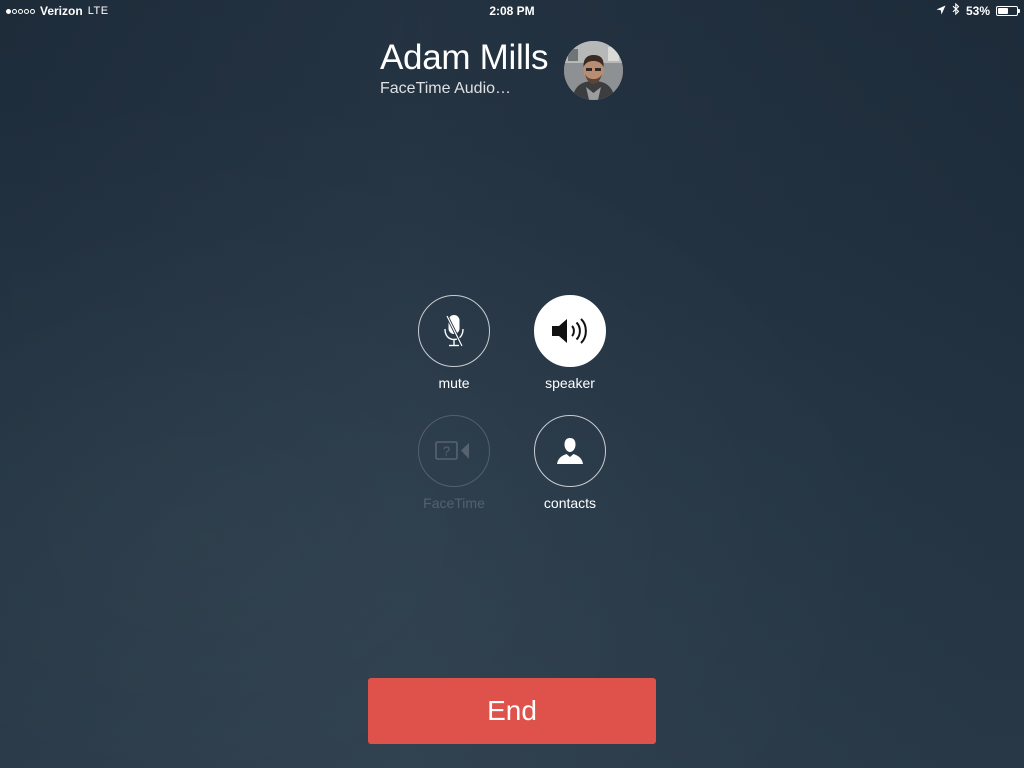 The image size is (1024, 768). I want to click on battery-icon, so click(1008, 10).